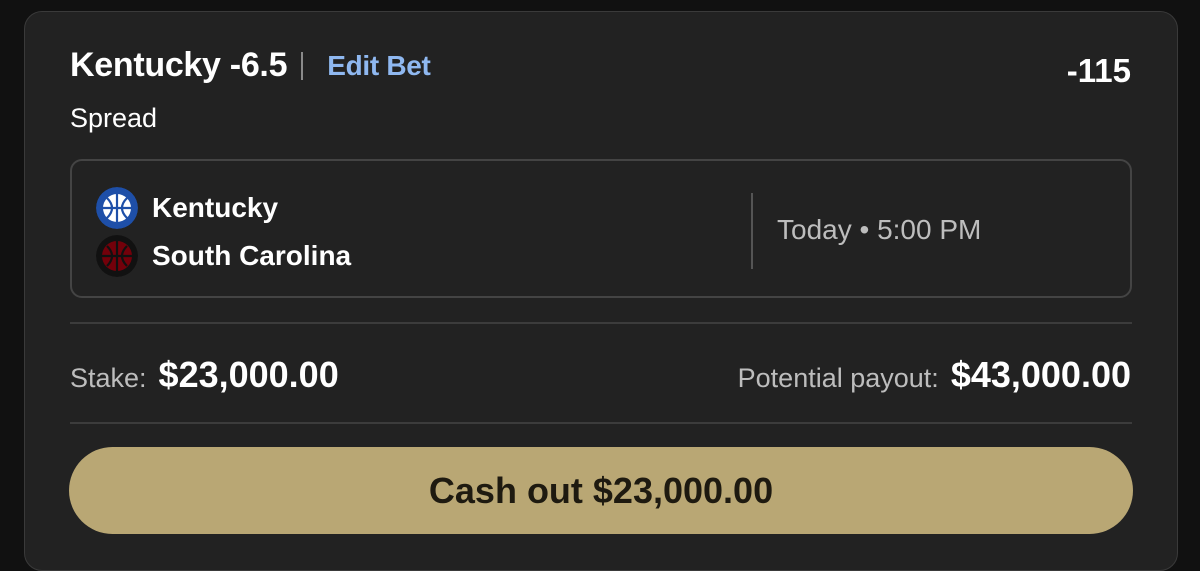  I want to click on matchup-divider, so click(752, 231).